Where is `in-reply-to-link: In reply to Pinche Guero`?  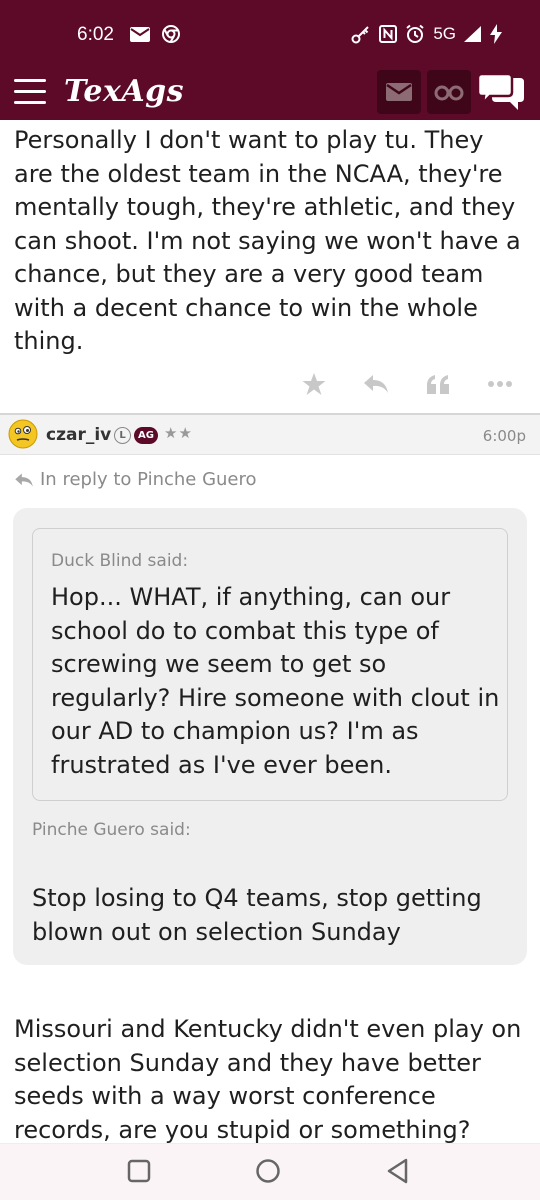 in-reply-to-link: In reply to Pinche Guero is located at coordinates (135, 479).